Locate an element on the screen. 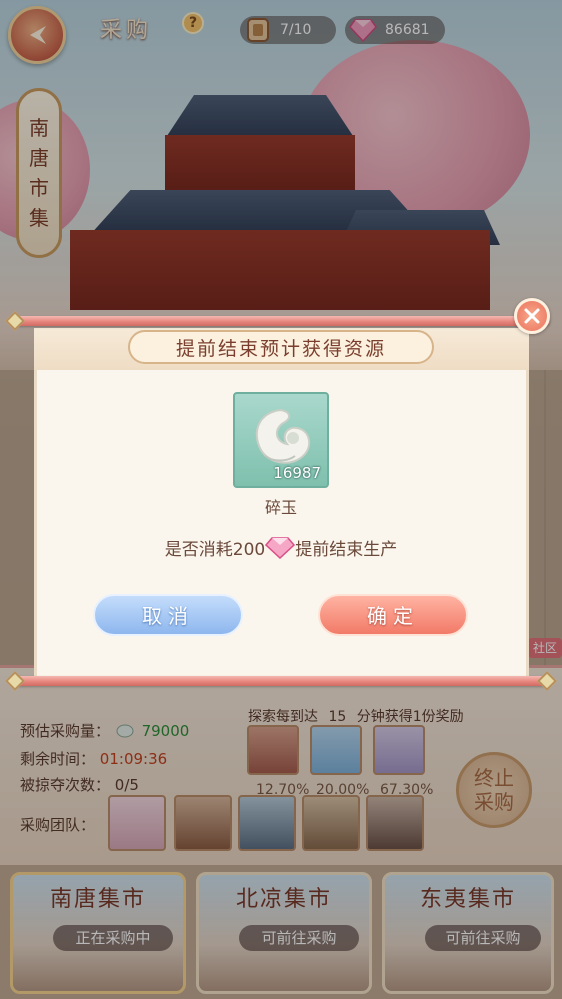 The height and width of the screenshot is (999, 562). close-button is located at coordinates (532, 316).